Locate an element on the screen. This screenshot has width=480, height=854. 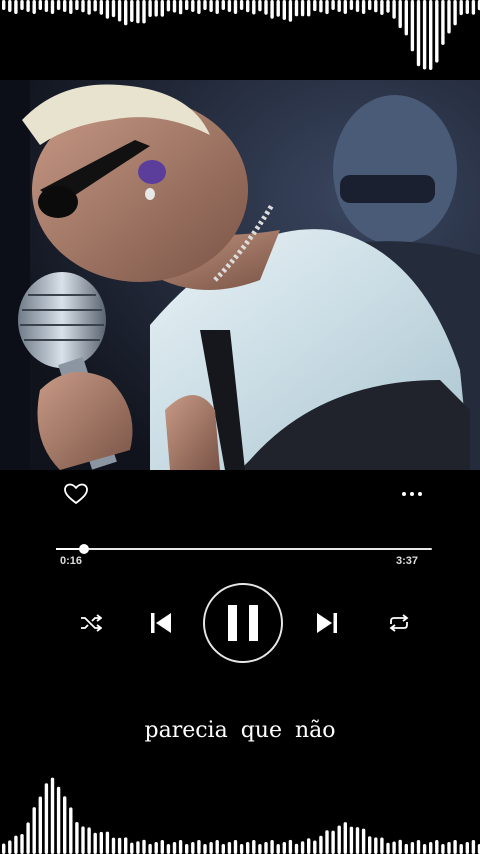
heart-icon is located at coordinates (76, 493).